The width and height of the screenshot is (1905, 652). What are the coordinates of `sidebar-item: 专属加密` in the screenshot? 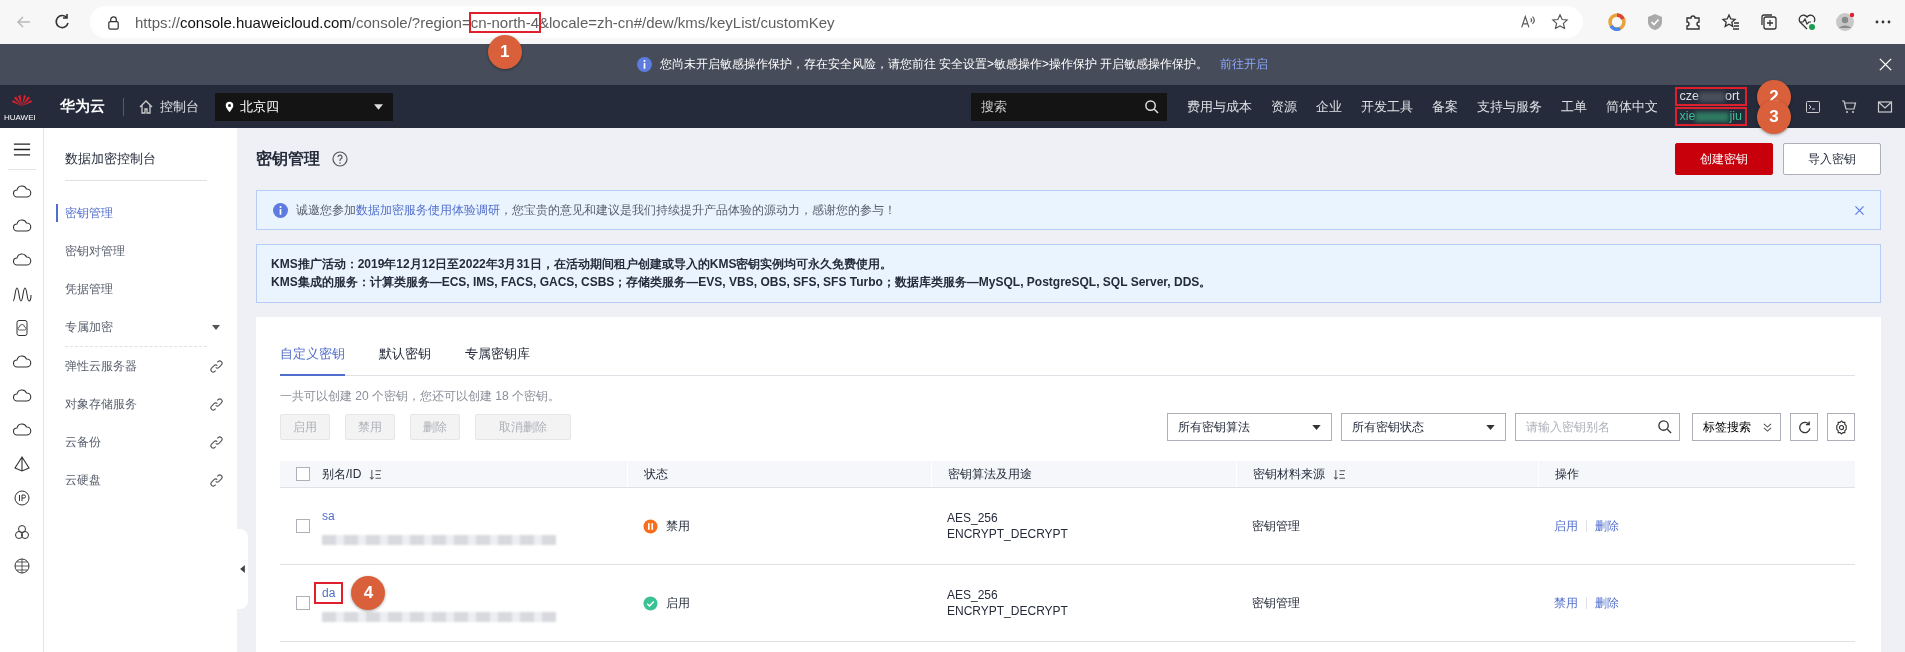 It's located at (140, 327).